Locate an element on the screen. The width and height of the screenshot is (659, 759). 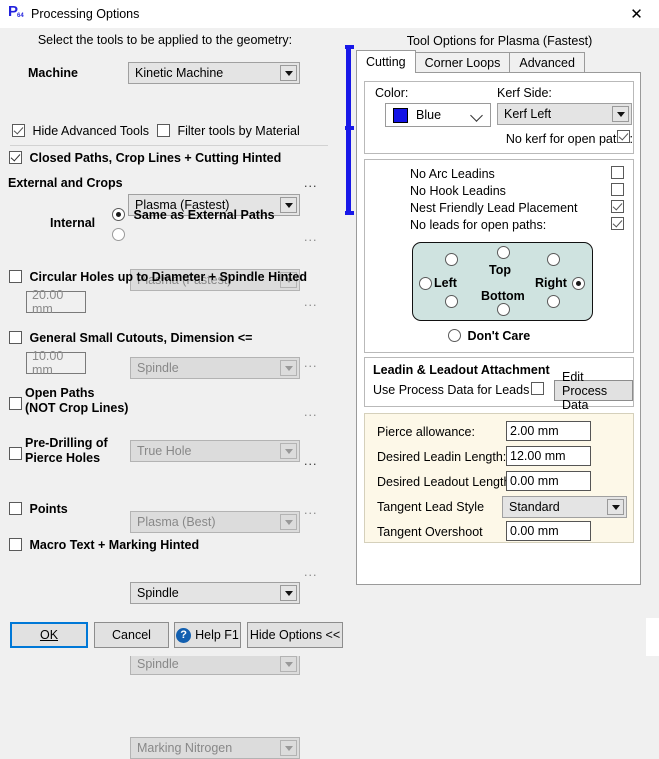
macro-text-label: Macro Text + Marking Hinted is located at coordinates (114, 545).